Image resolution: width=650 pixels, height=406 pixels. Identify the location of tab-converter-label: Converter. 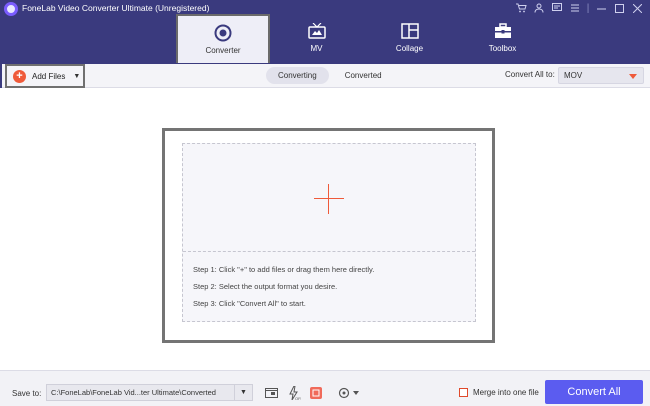
(223, 50).